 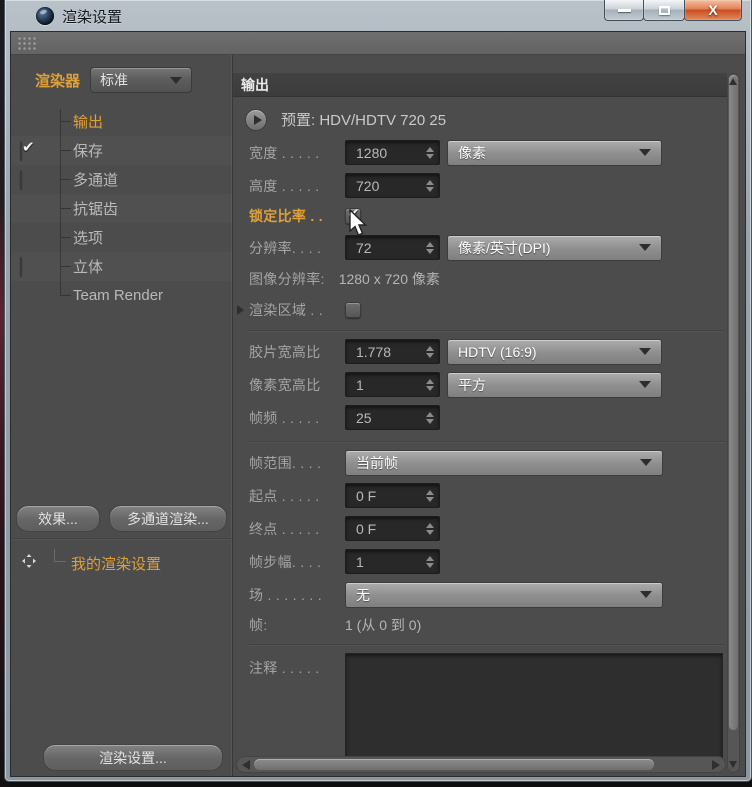 What do you see at coordinates (121, 539) in the screenshot?
I see `sidebar-divider` at bounding box center [121, 539].